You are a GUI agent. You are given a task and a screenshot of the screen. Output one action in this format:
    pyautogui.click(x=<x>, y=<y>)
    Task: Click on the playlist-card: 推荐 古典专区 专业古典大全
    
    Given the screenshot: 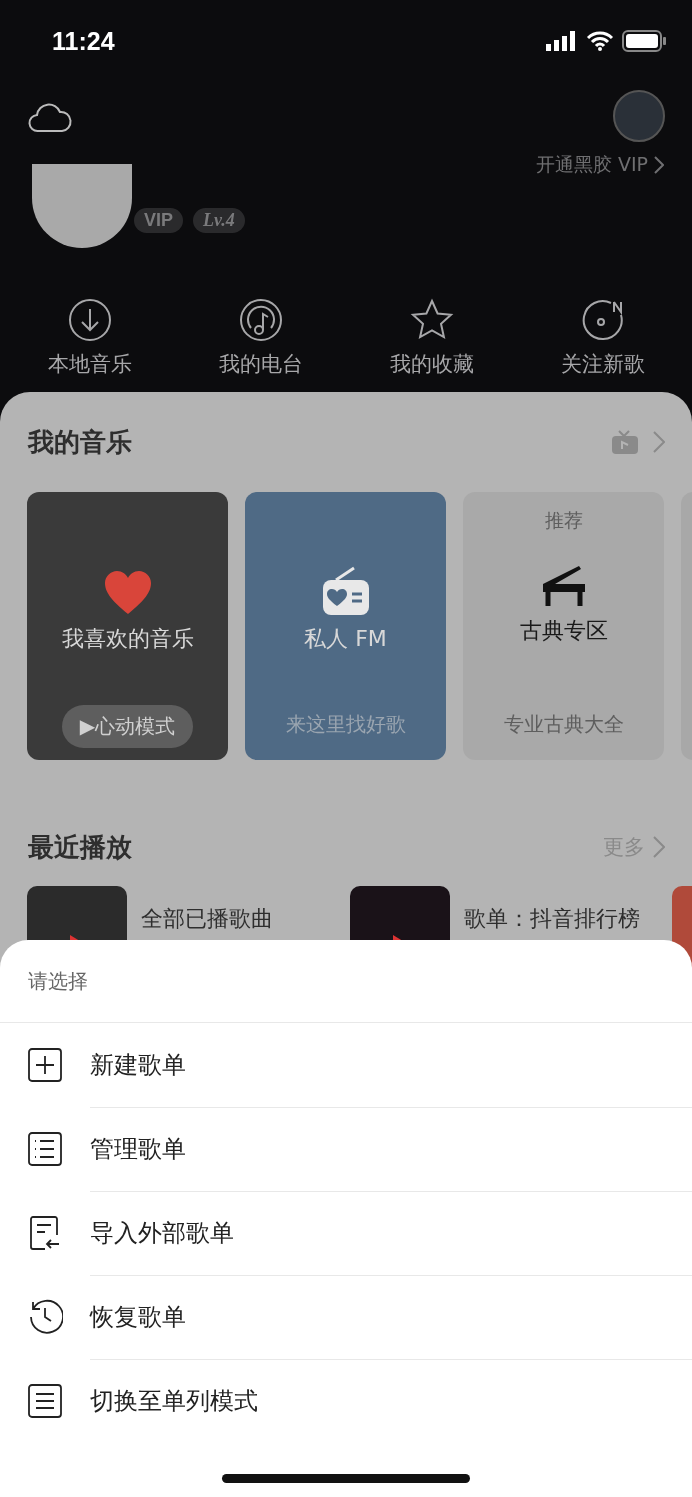 What is the action you would take?
    pyautogui.click(x=563, y=626)
    